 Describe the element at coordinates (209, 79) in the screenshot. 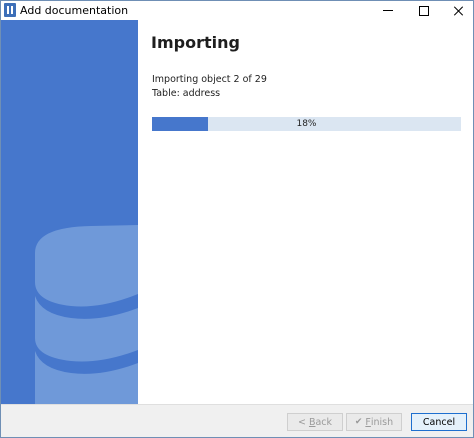

I see `import-status-text: Importing object 2 of 29` at that location.